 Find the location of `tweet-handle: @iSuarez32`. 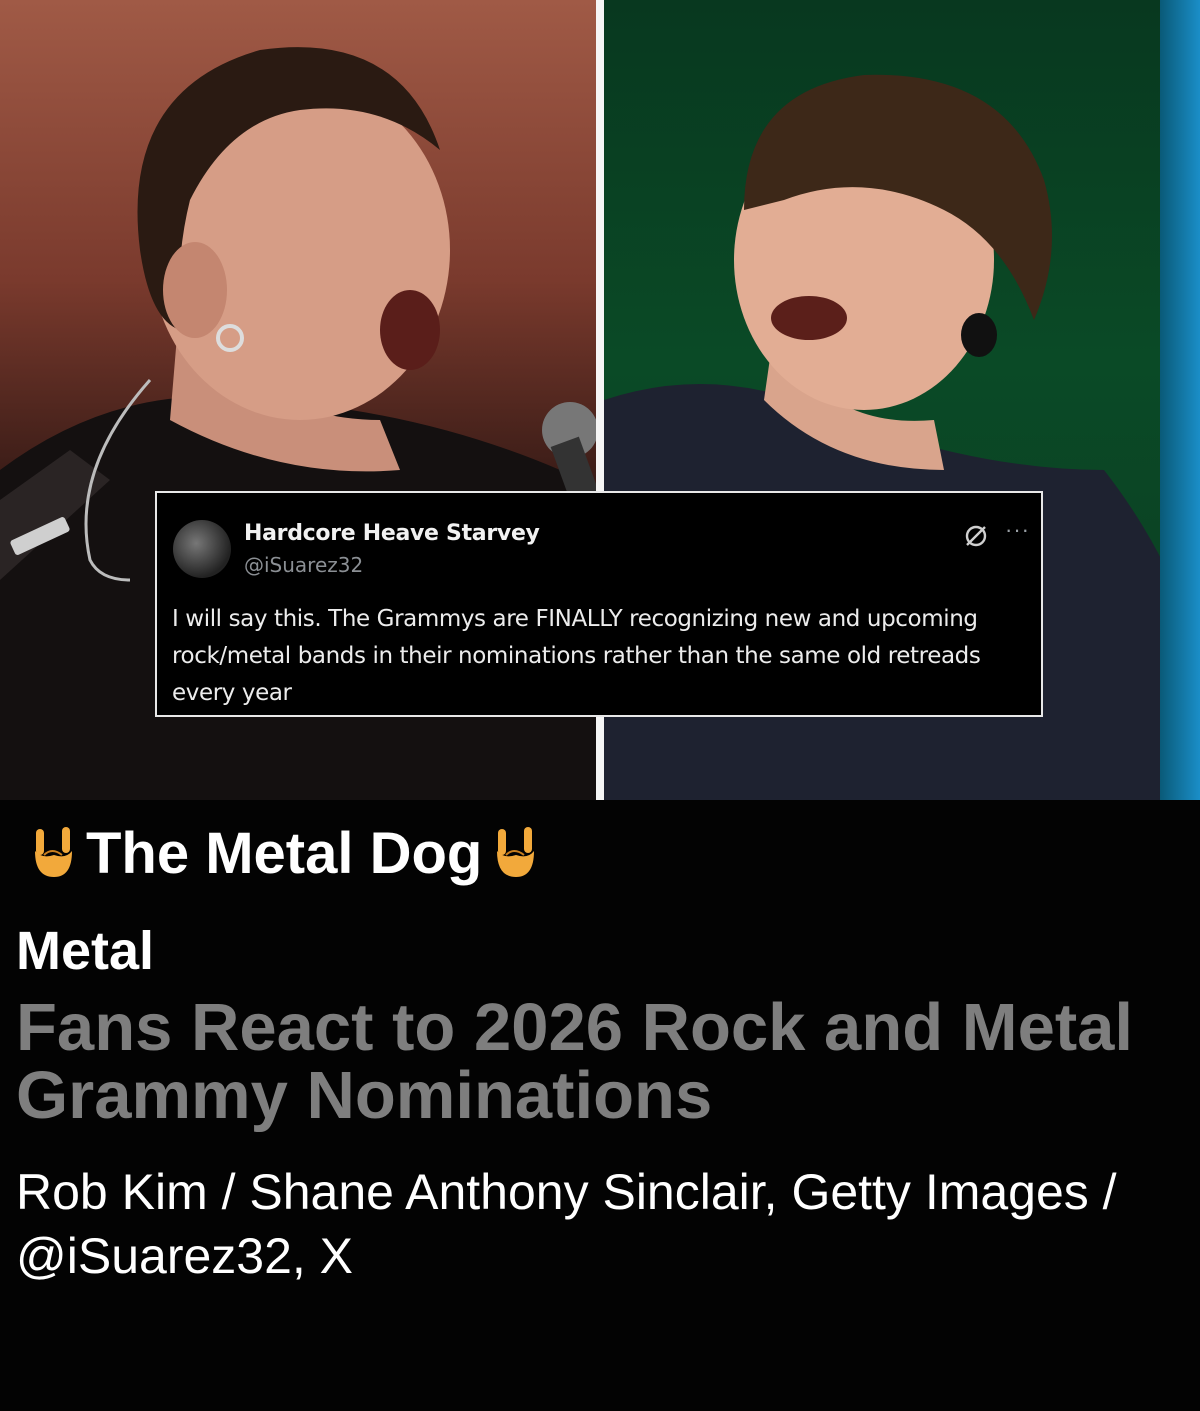

tweet-handle: @iSuarez32 is located at coordinates (303, 565).